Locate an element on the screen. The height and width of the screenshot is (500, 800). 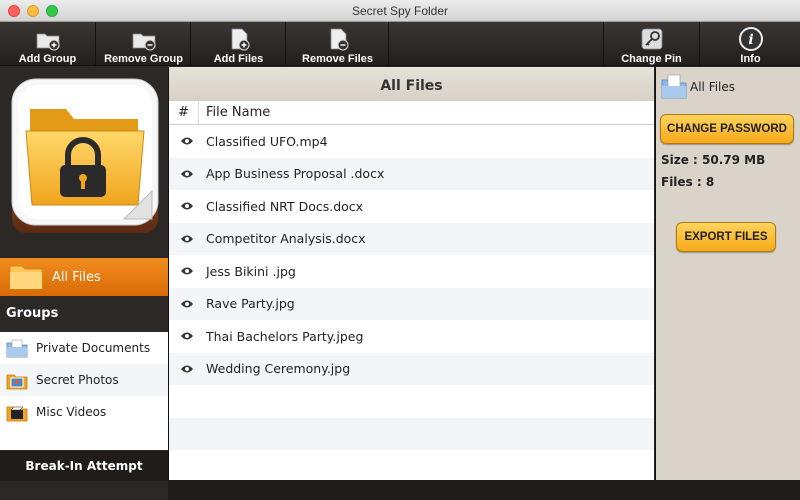
table-row: Thai Bachelors Party.jpeg is located at coordinates (411, 336).